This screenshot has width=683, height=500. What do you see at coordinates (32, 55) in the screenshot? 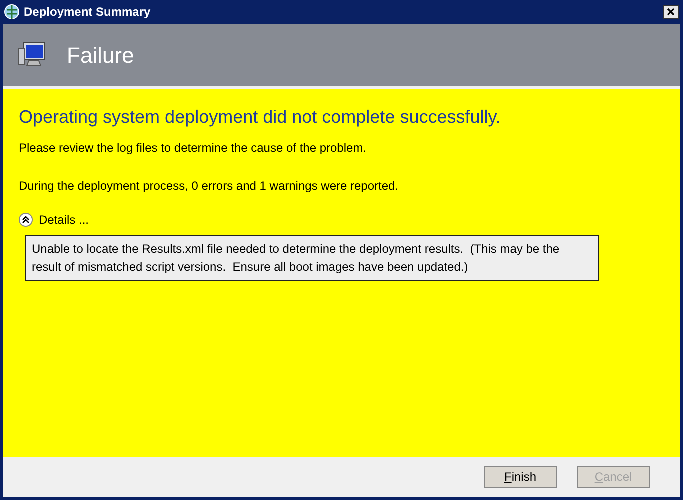
I see `computer-icon` at bounding box center [32, 55].